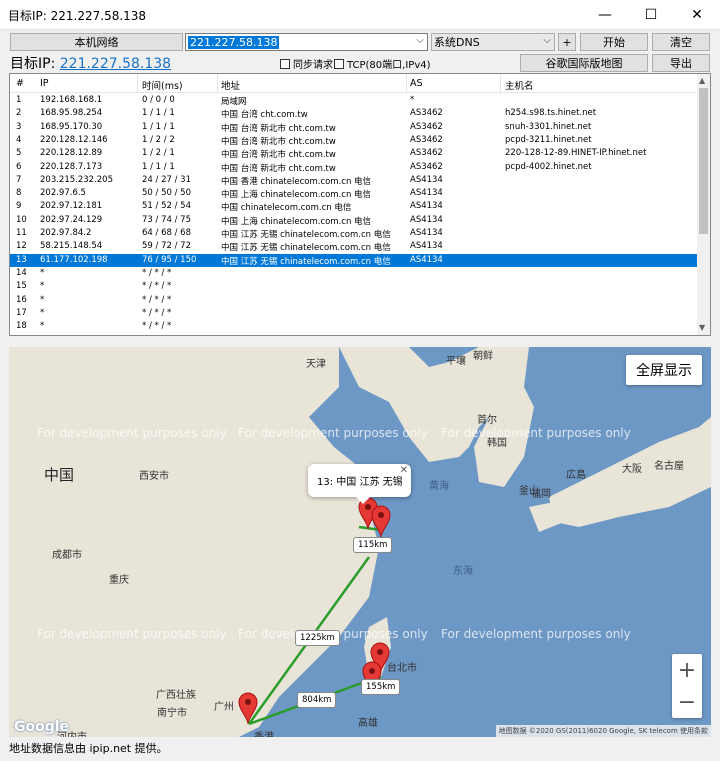  I want to click on table-row: 15 * * / * / *, so click(354, 286).